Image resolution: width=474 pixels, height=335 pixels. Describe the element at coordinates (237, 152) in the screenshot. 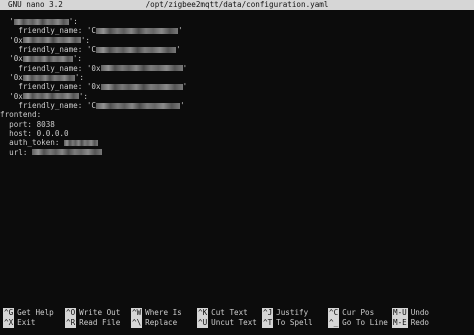

I see `editor-line: url:` at that location.